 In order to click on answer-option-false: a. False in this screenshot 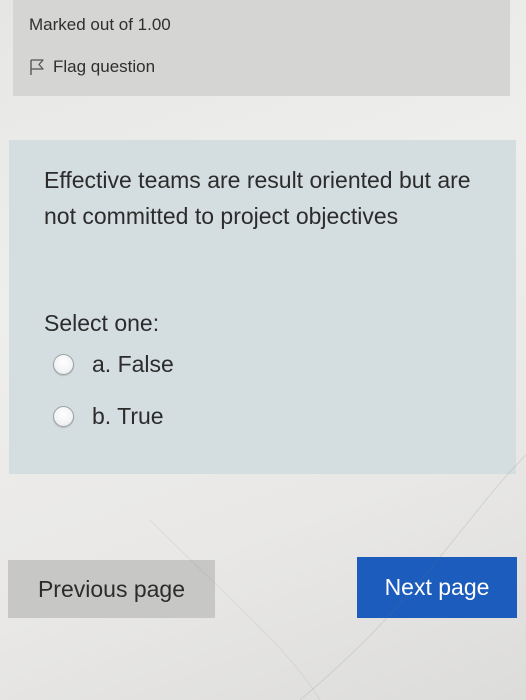, I will do `click(113, 364)`.